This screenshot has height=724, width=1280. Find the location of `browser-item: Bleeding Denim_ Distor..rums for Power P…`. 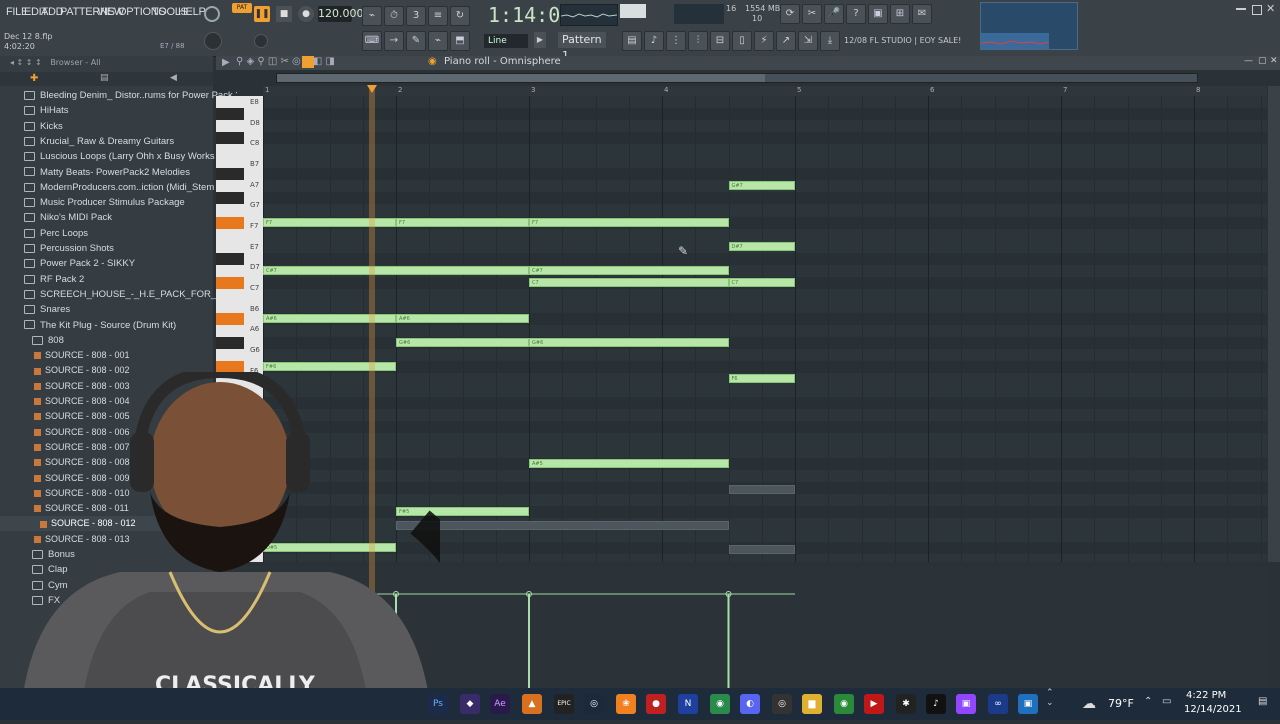

browser-item: Bleeding Denim_ Distor..rums for Power P… is located at coordinates (118, 95).